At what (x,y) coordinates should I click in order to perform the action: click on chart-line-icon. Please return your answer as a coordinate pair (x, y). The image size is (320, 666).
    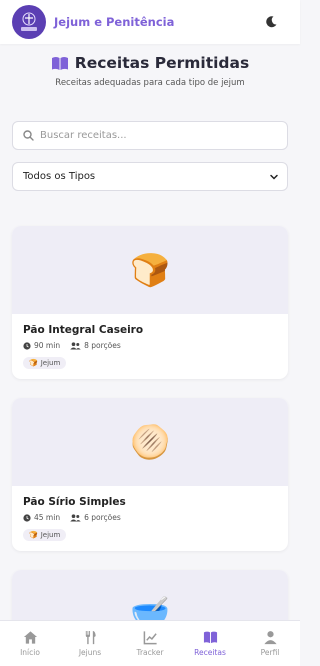
    Looking at the image, I should click on (150, 638).